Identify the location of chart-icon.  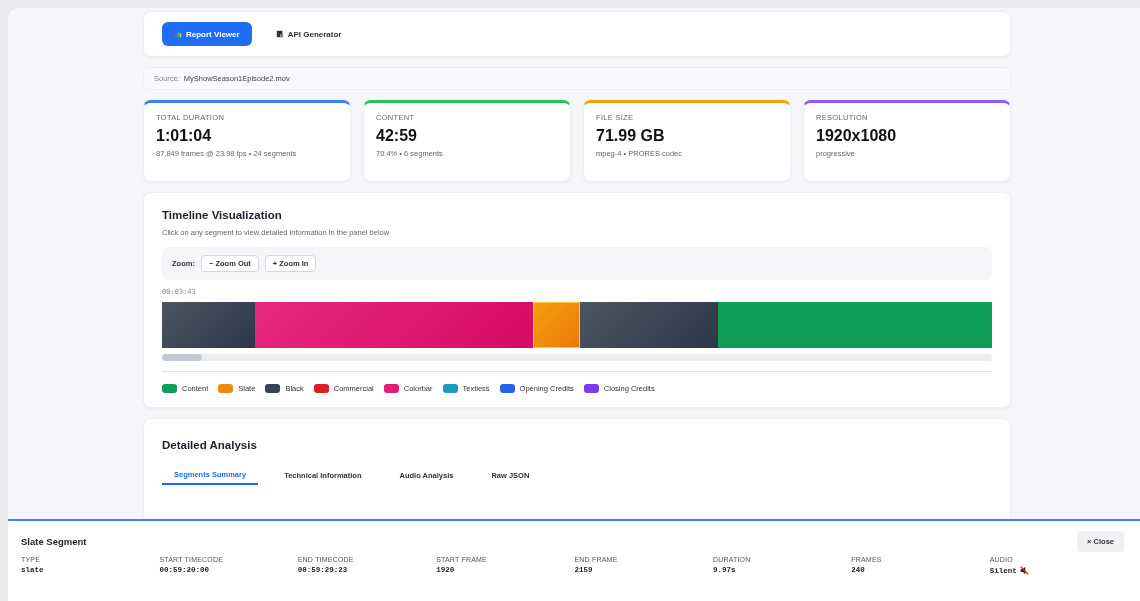
(178, 34).